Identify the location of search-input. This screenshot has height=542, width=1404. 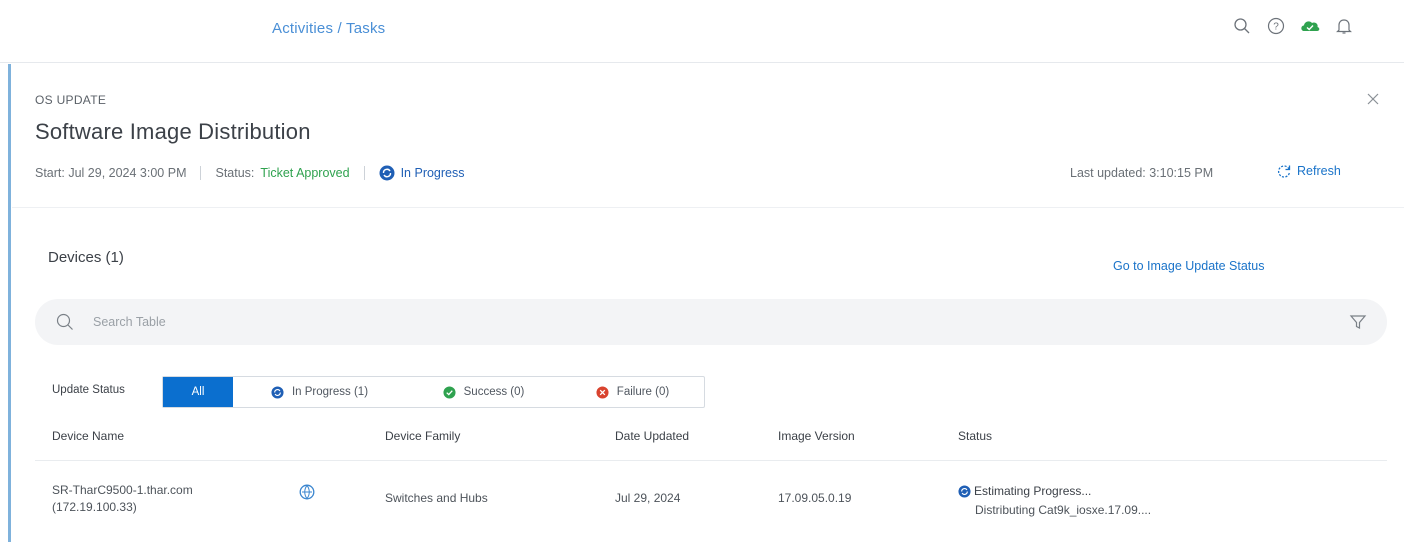
(693, 322).